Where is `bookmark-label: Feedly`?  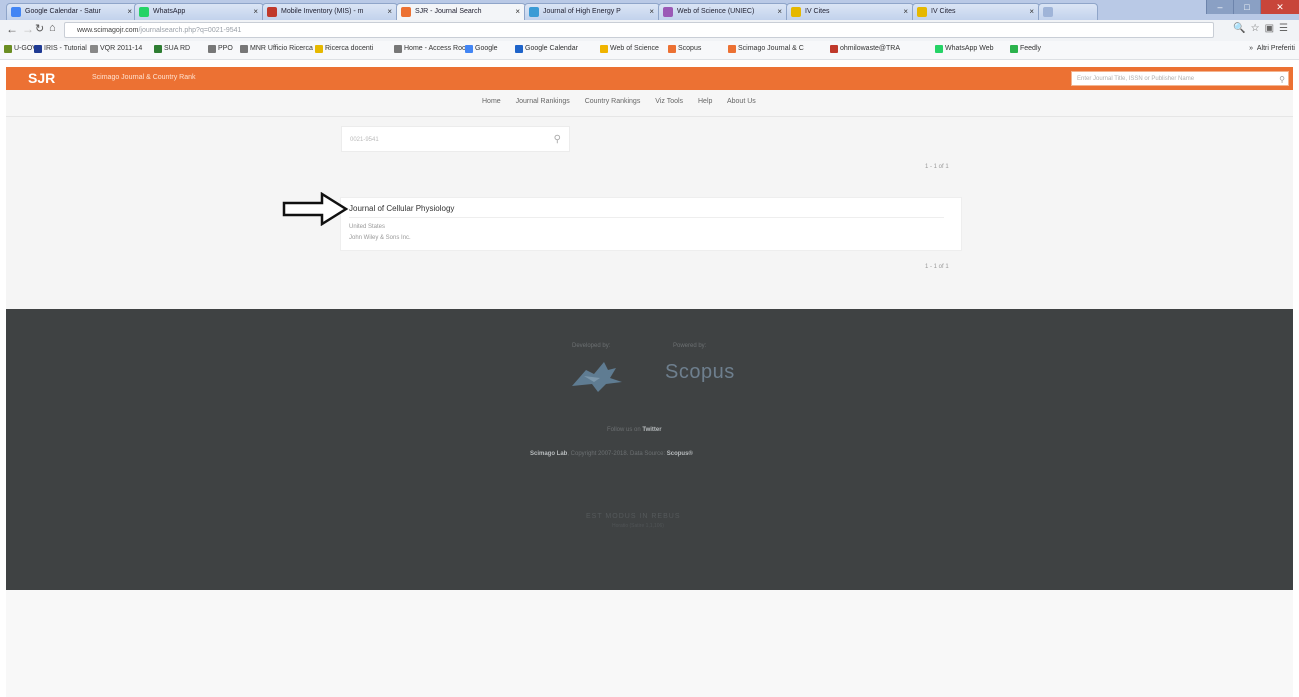
bookmark-label: Feedly is located at coordinates (1031, 48).